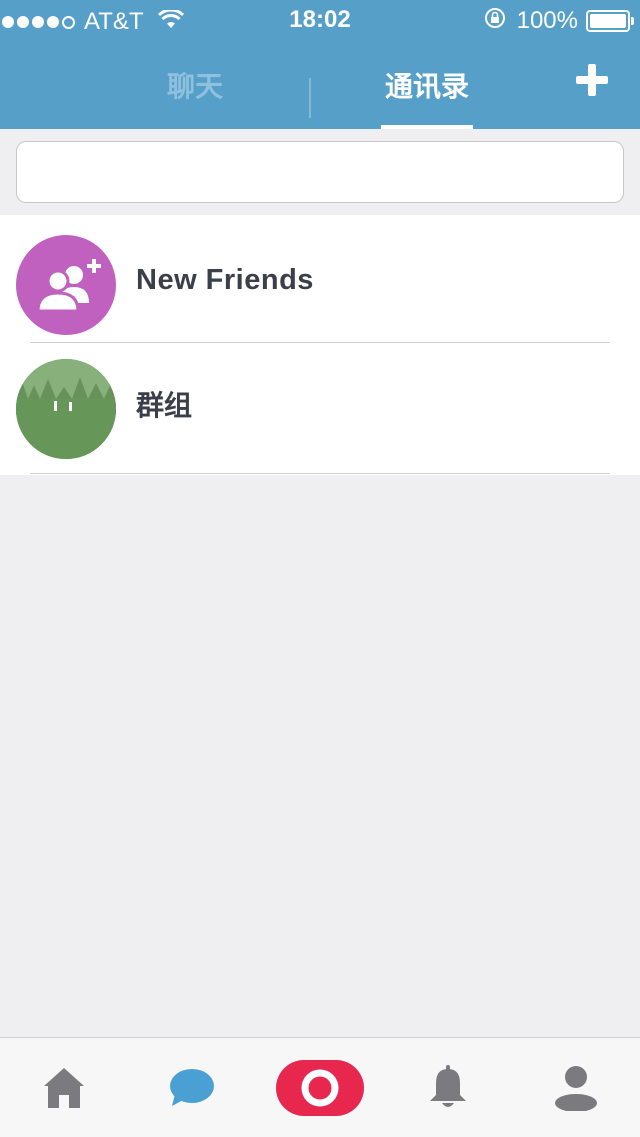 This screenshot has height=1137, width=640. I want to click on tab-chat-label: 聊天, so click(194, 86).